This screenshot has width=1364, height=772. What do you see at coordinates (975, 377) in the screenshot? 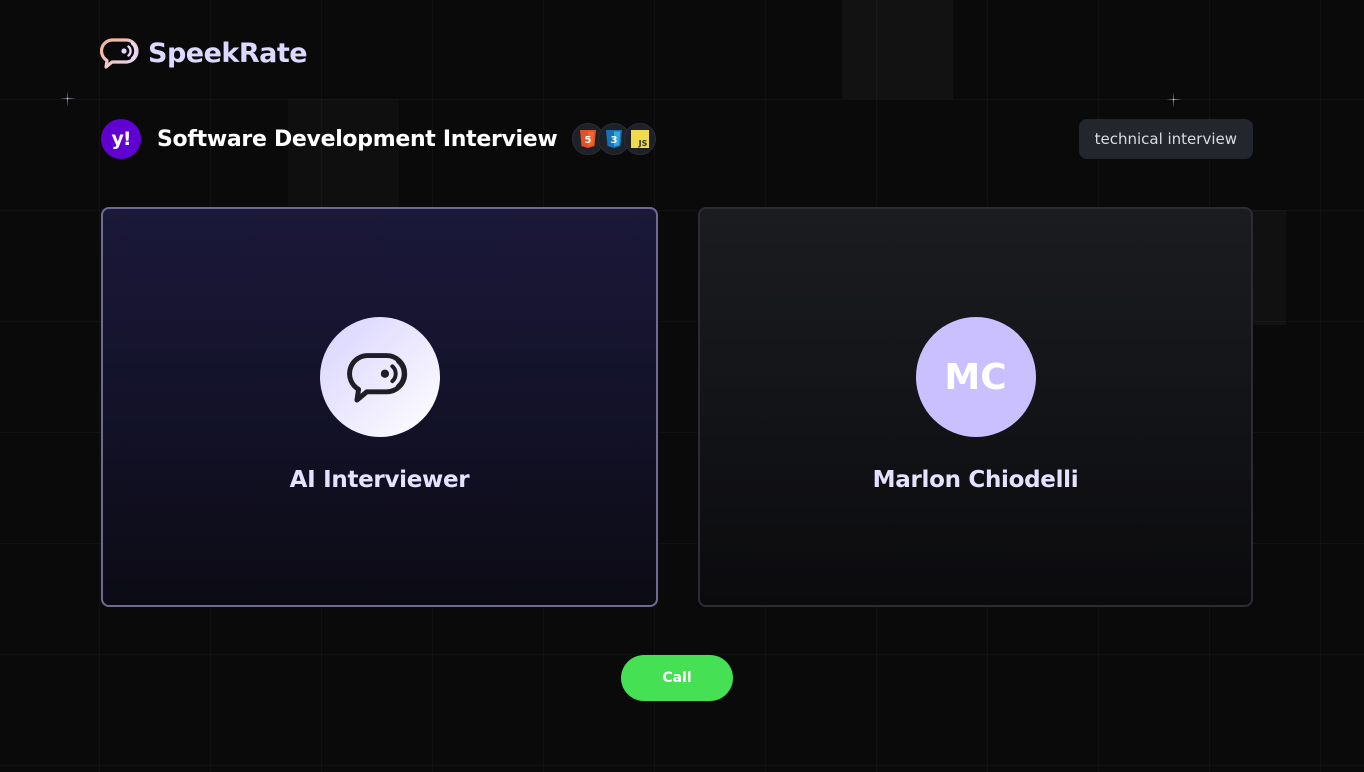
I see `user-avatar: MC` at bounding box center [975, 377].